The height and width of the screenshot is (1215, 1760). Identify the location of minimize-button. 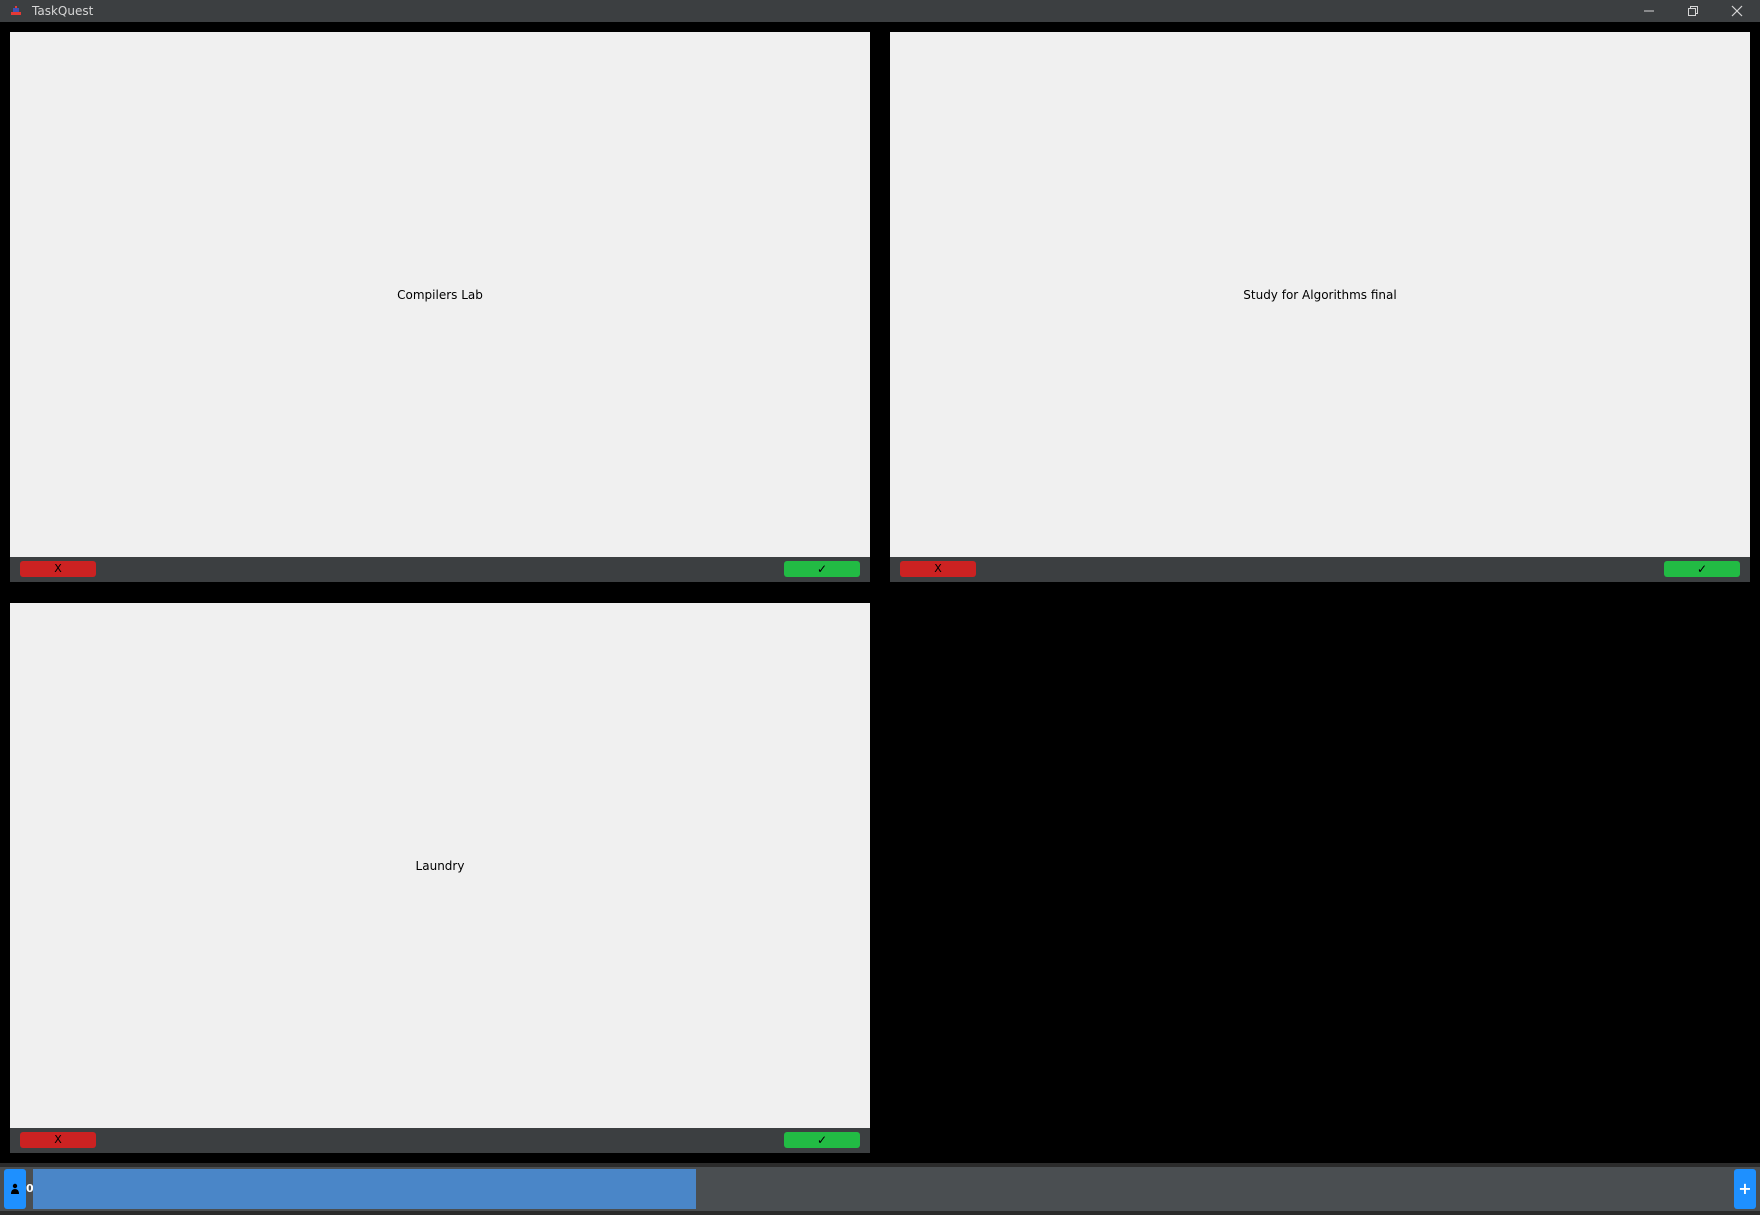
(1649, 11).